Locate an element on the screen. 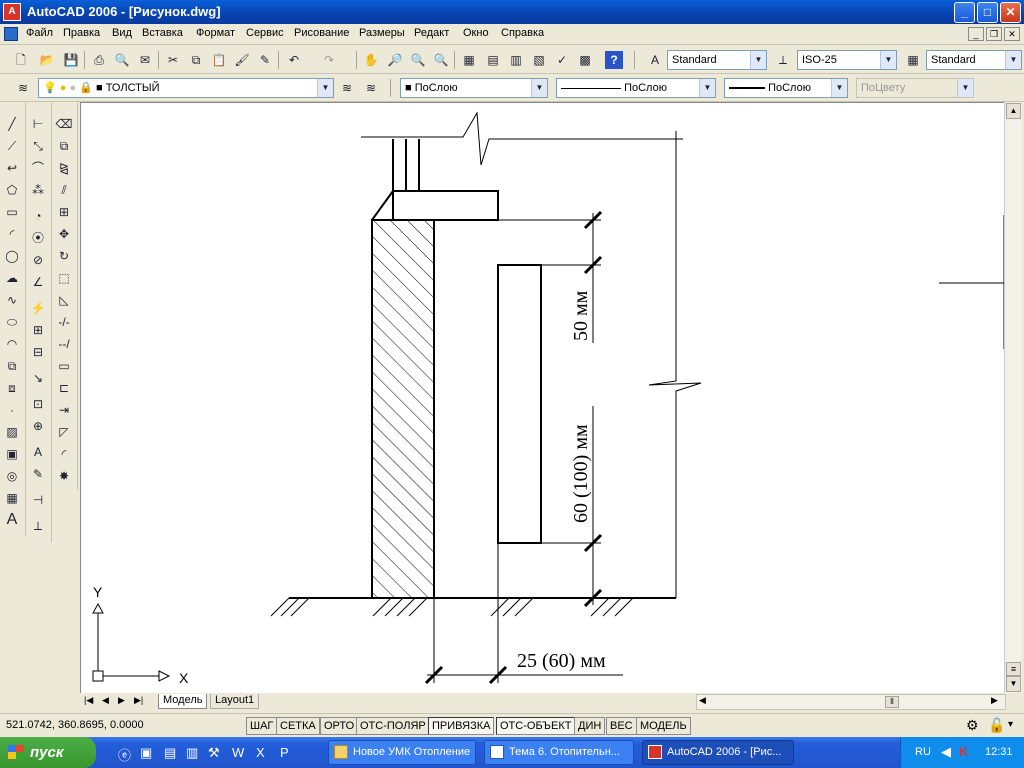  polygon-icon: ⬠ is located at coordinates (12, 190).